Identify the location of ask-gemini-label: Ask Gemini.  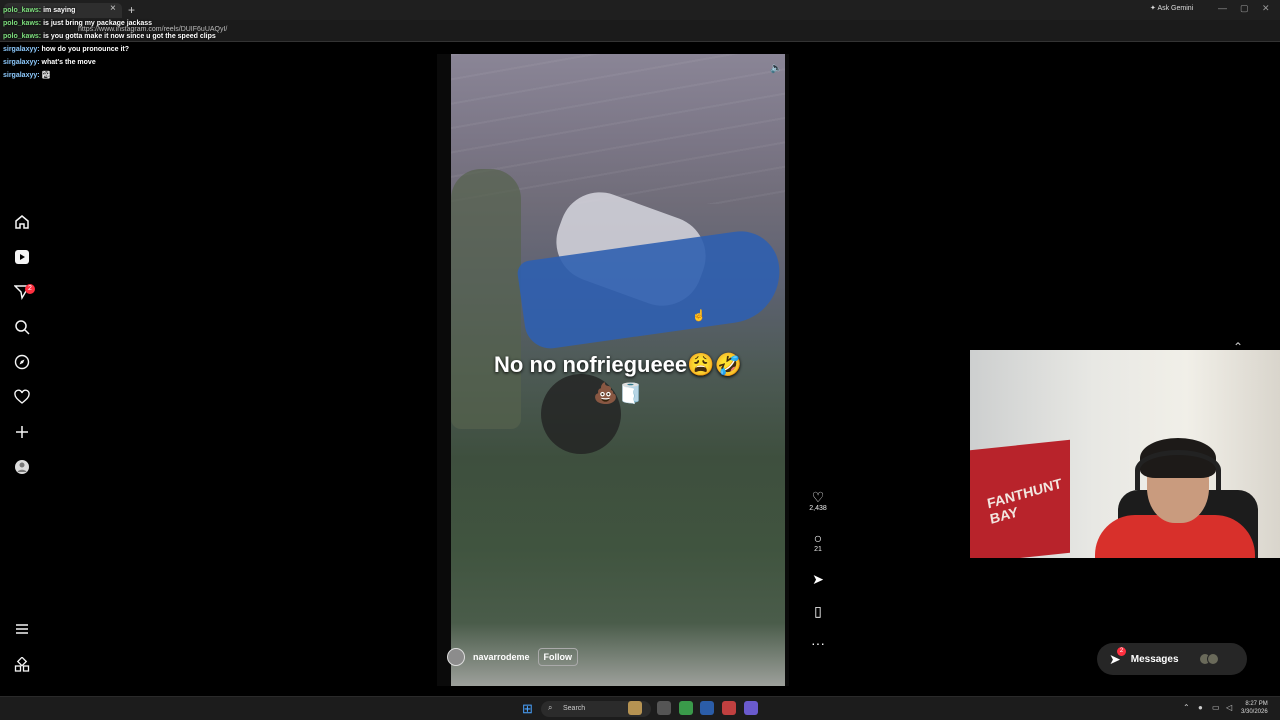
(1175, 8).